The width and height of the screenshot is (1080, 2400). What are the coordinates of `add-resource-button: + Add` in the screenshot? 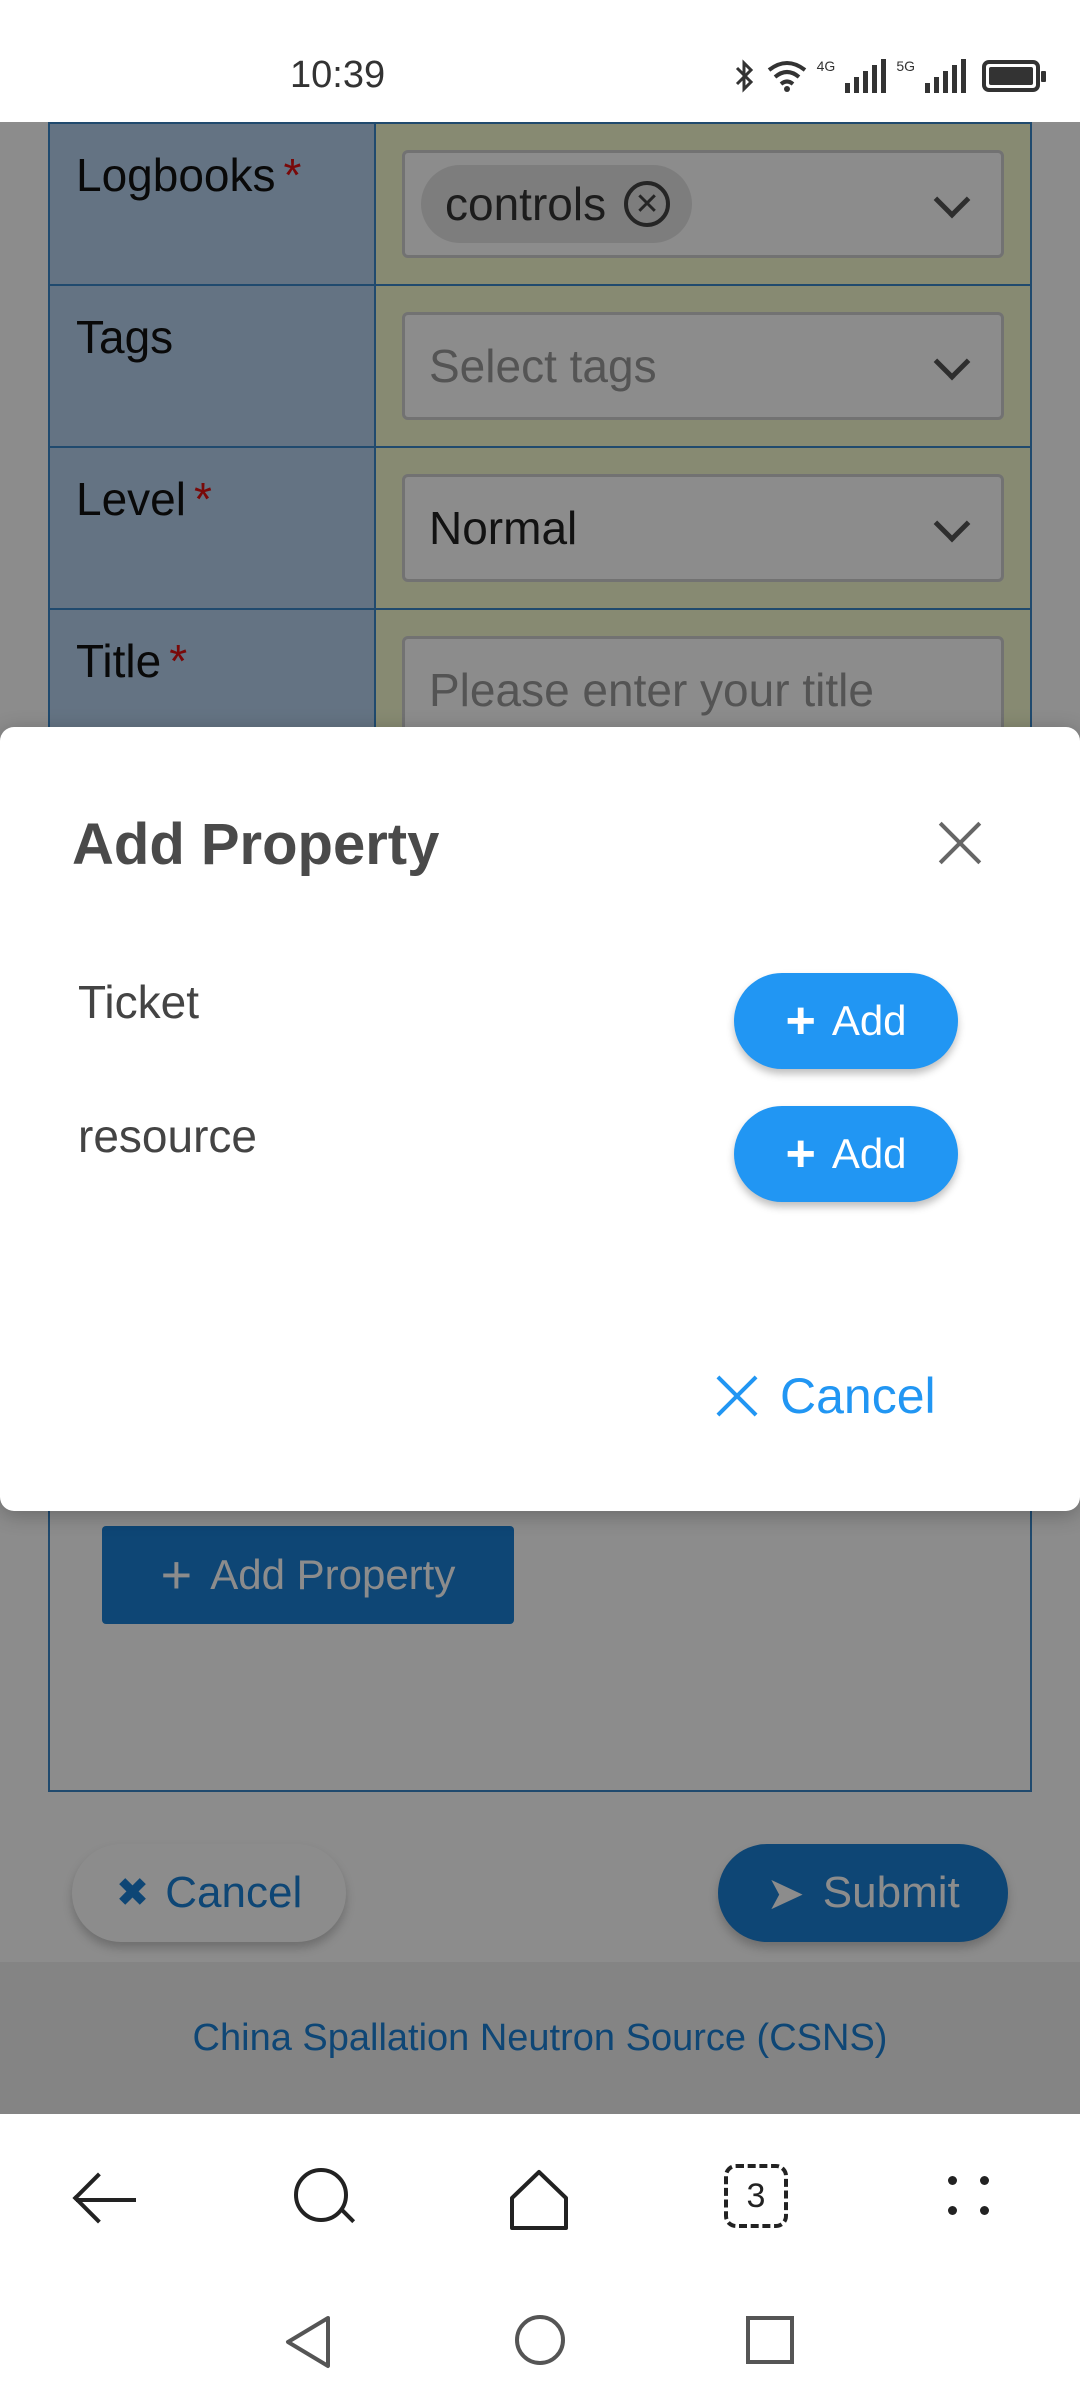 It's located at (846, 1154).